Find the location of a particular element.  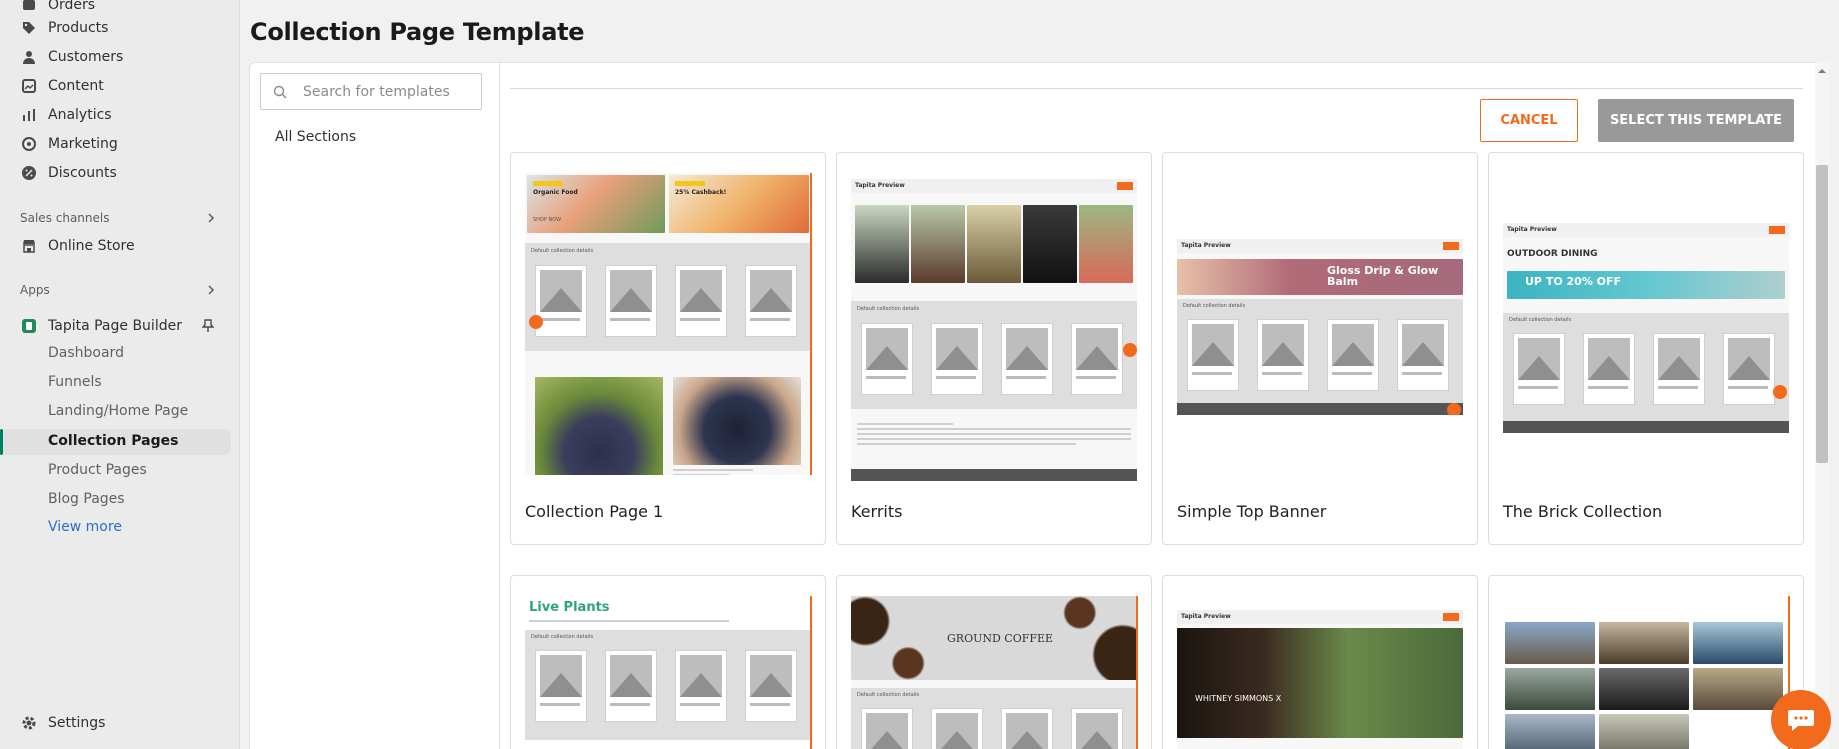

chat-button is located at coordinates (1801, 719).